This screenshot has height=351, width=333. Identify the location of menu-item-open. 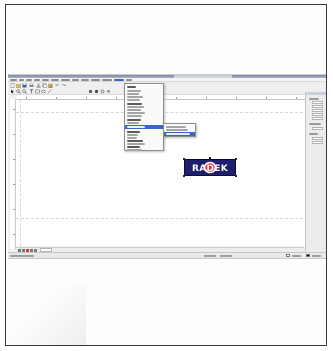
(119, 79).